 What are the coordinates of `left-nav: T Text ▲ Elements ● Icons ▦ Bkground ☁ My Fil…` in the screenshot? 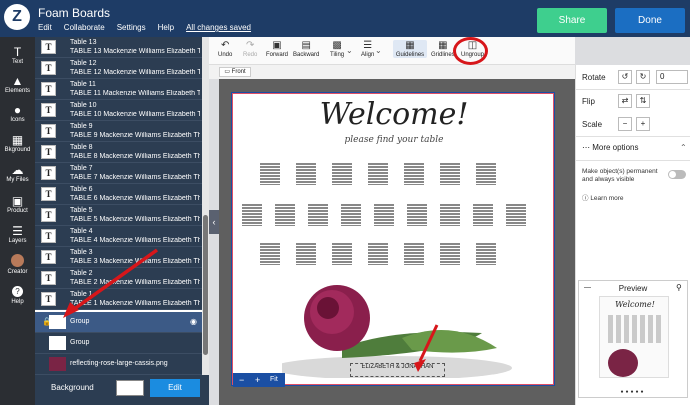 It's located at (17, 221).